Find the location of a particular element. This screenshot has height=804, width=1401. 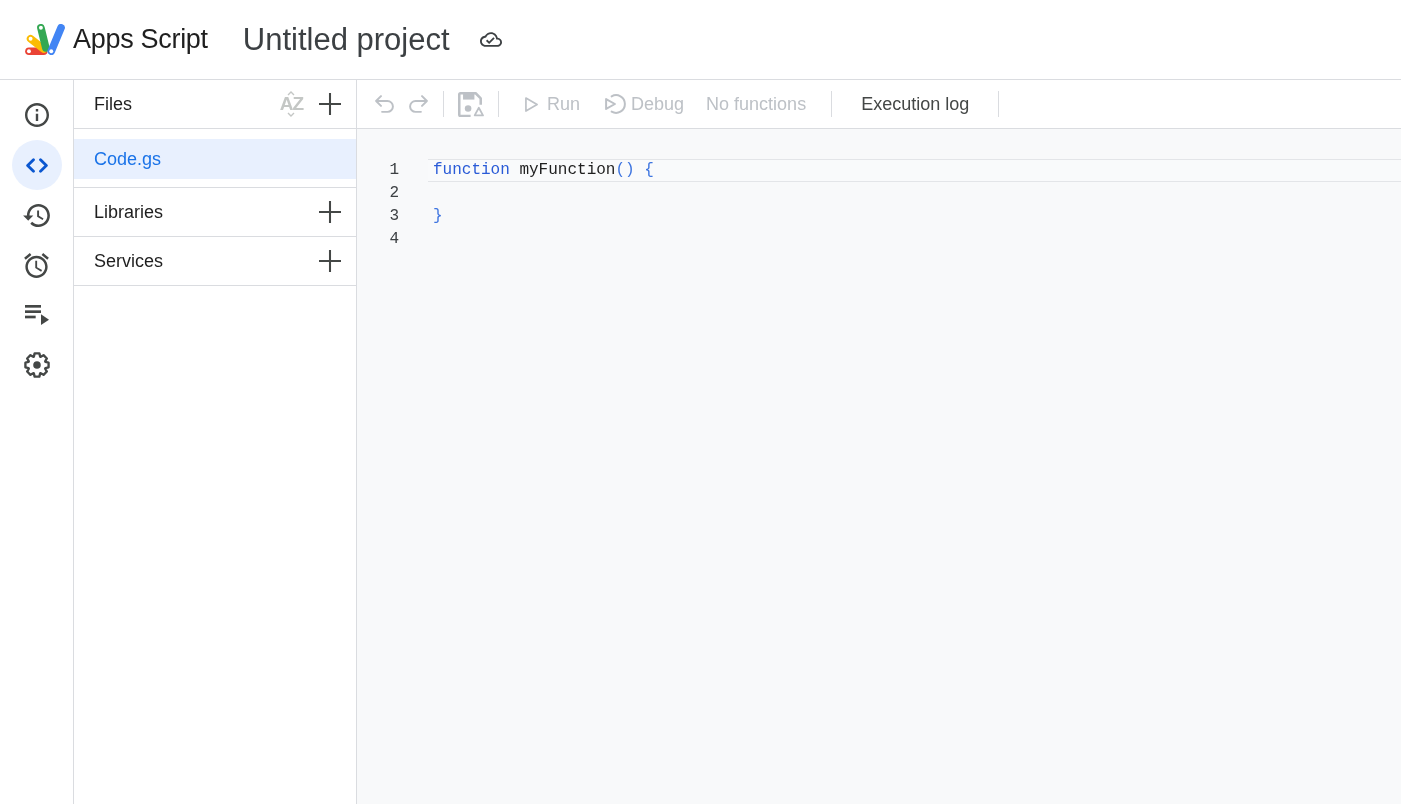

section-heading: Services is located at coordinates (129, 261).